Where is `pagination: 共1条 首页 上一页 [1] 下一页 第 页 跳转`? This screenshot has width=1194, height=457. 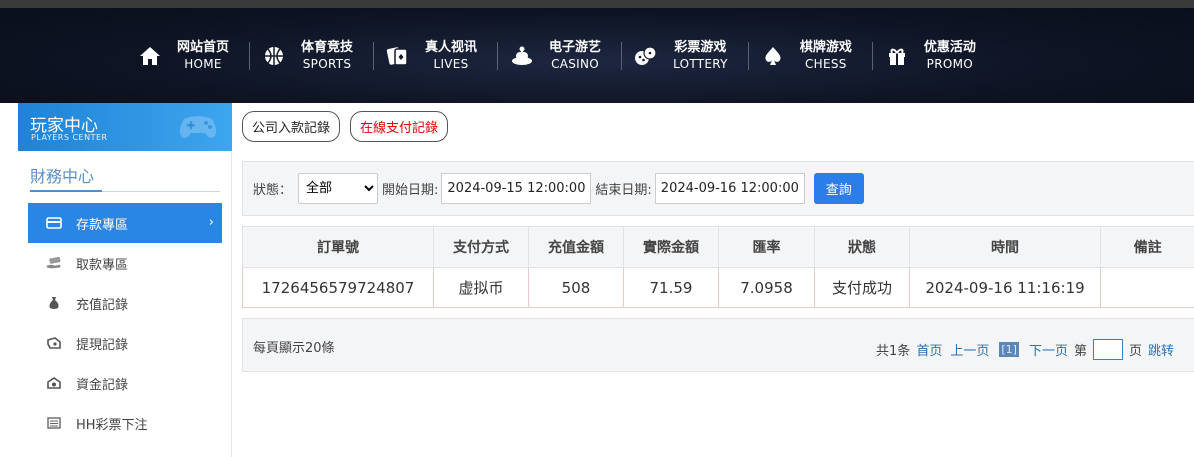 pagination: 共1条 首页 上一页 [1] 下一页 第 页 跳转 is located at coordinates (1026, 349).